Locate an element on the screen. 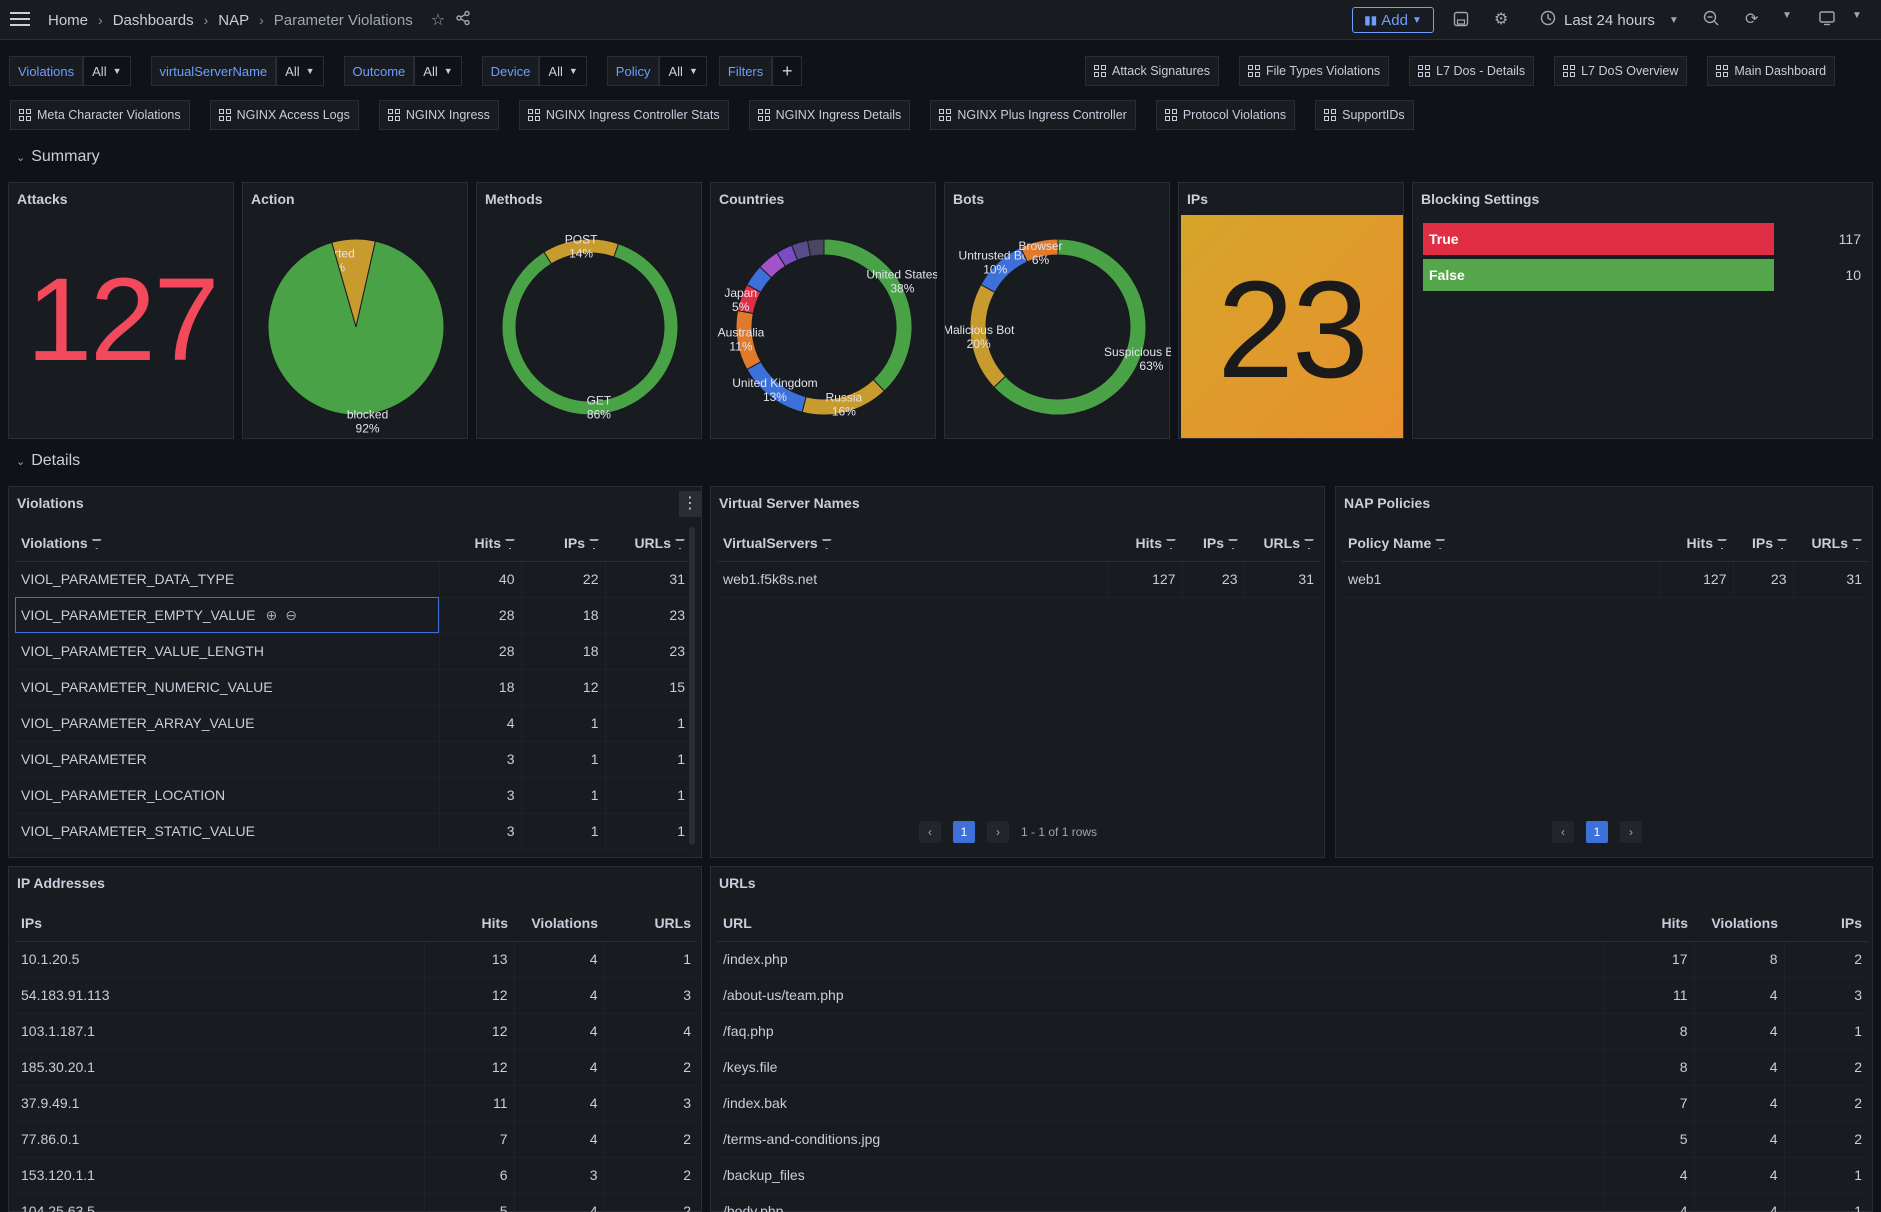 This screenshot has width=1881, height=1212. dashboard-link-label: NGINX Ingress Controller Stats is located at coordinates (632, 115).